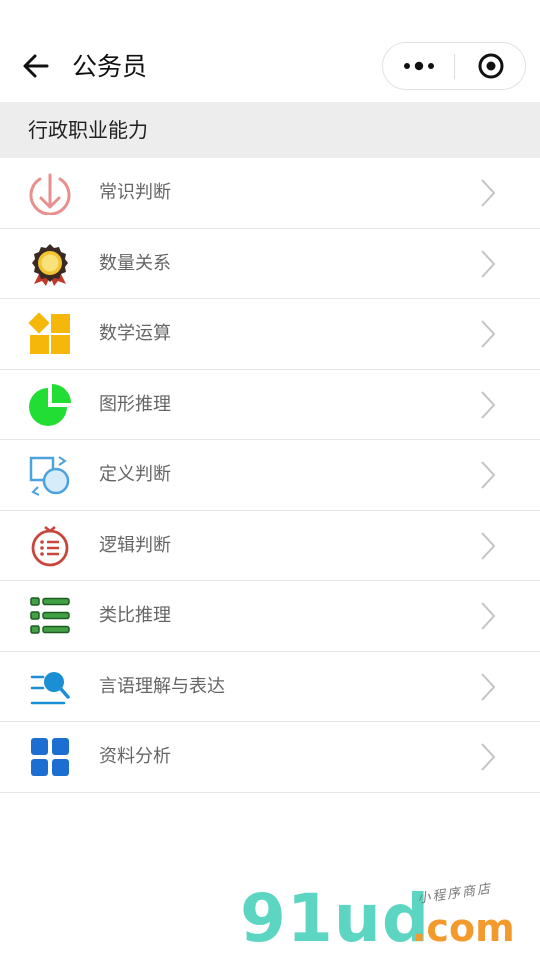  I want to click on timer-list-icon, so click(50, 546).